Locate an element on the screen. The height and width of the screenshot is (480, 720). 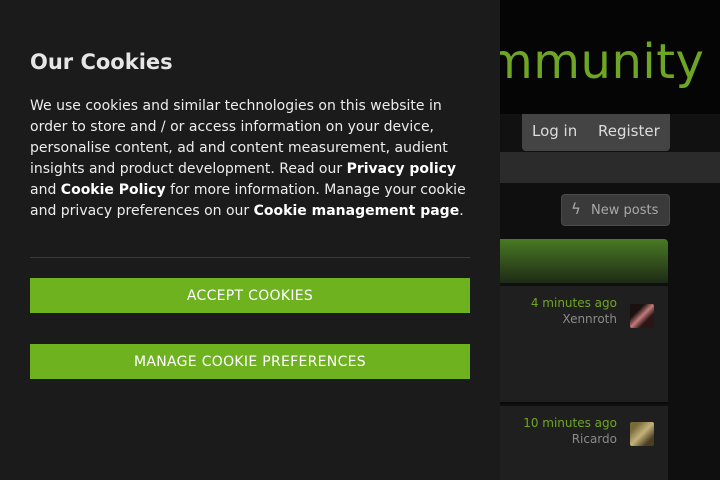
account-nav: Log in Register is located at coordinates (596, 132).